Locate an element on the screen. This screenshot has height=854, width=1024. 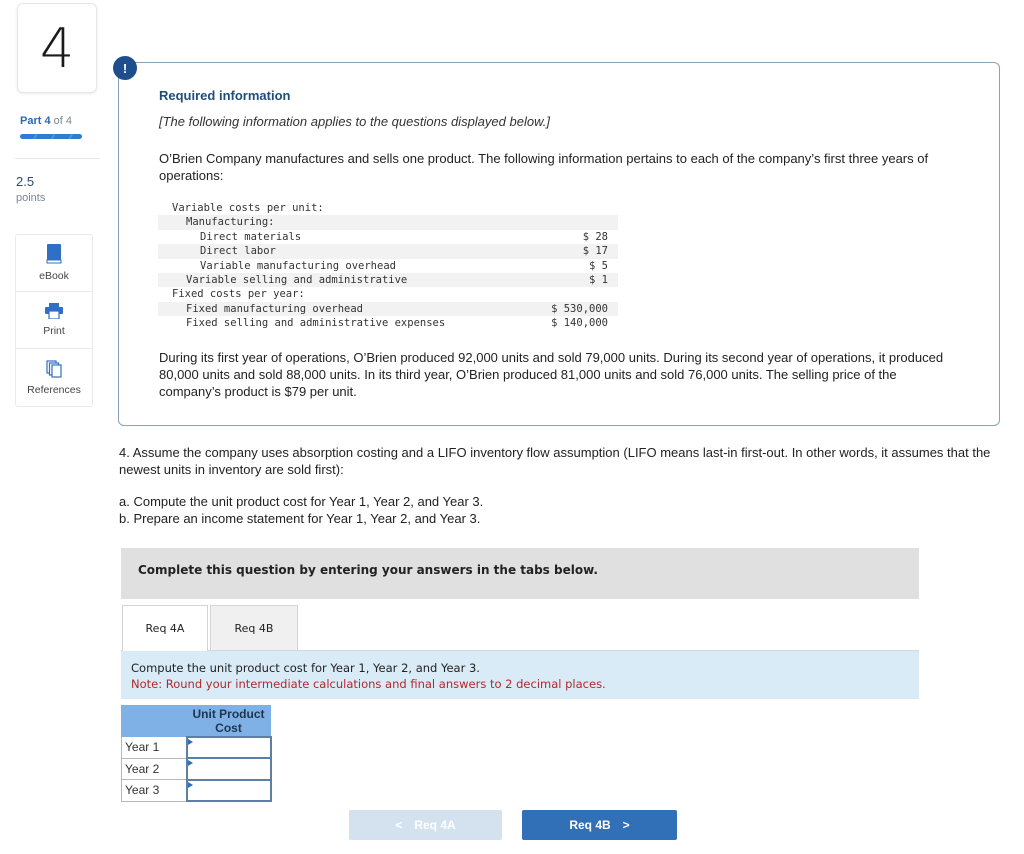
printer-icon is located at coordinates (54, 311).